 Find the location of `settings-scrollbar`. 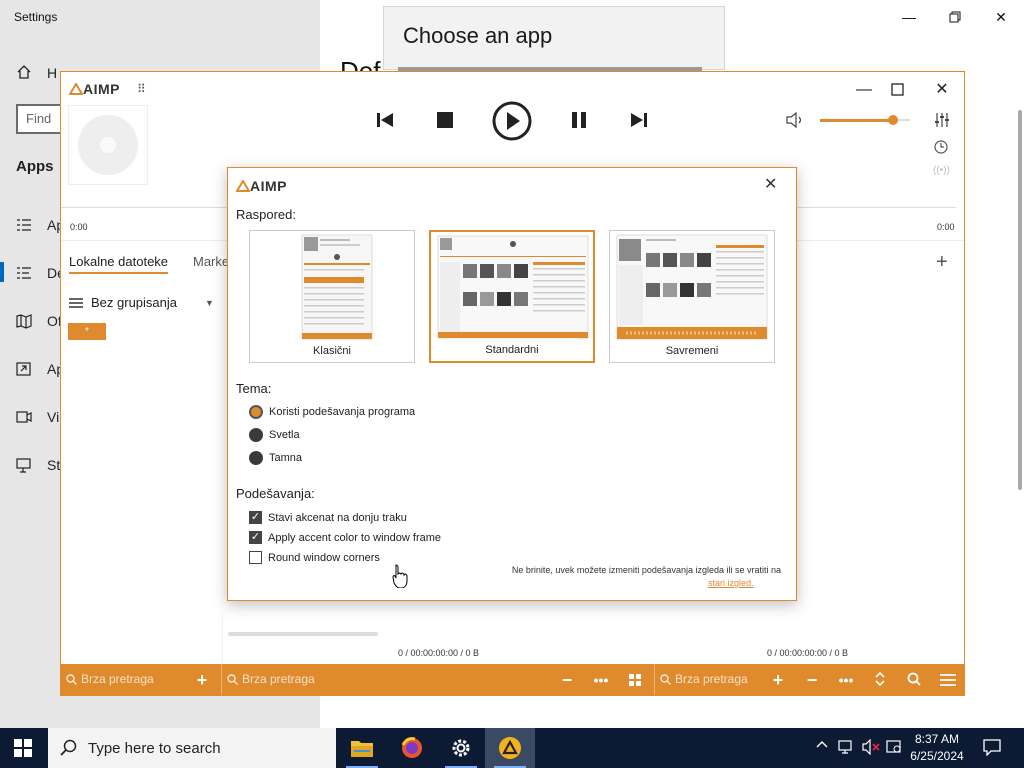

settings-scrollbar is located at coordinates (1020, 300).